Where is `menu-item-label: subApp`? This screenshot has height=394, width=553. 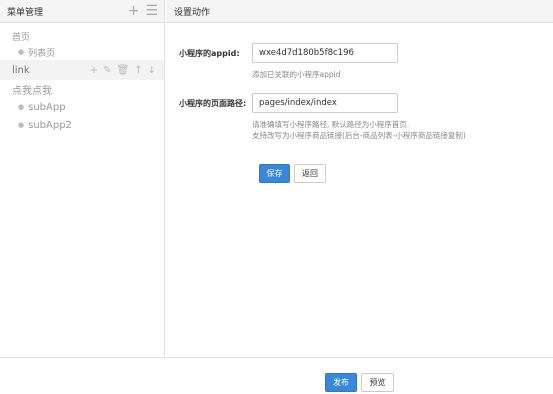 menu-item-label: subApp is located at coordinates (47, 107).